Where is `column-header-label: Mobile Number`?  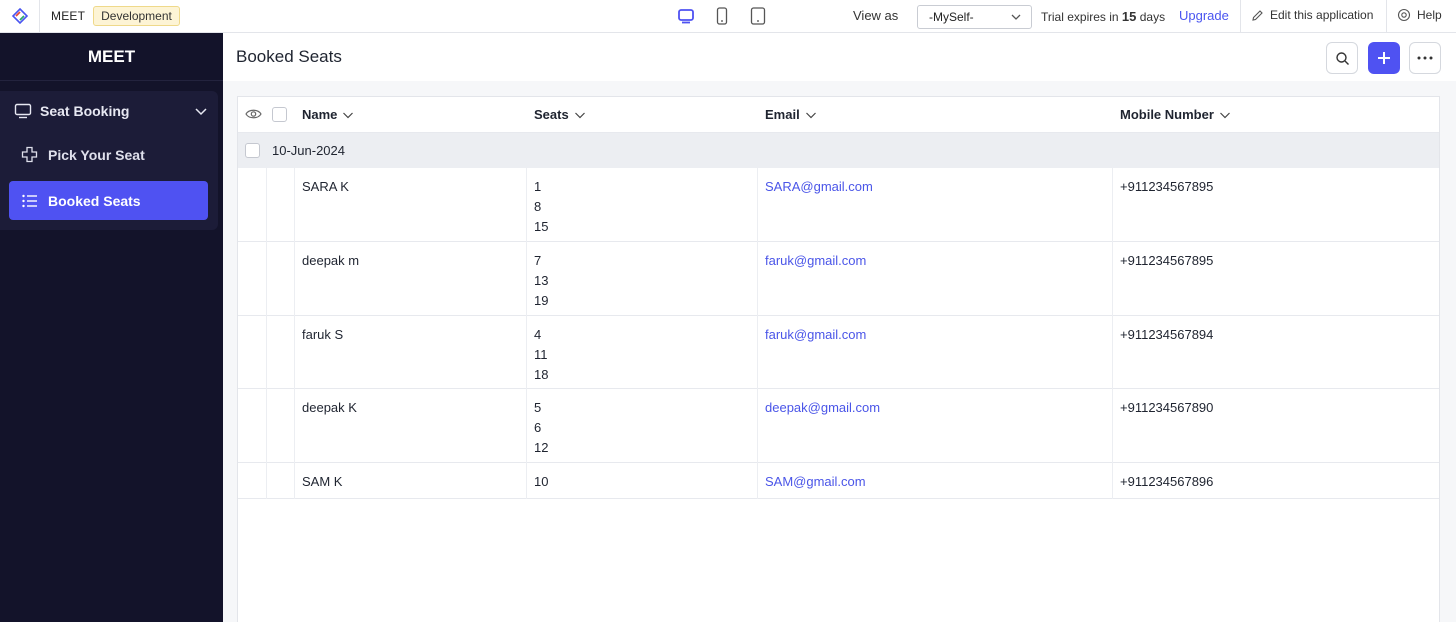
column-header-label: Mobile Number is located at coordinates (1167, 114).